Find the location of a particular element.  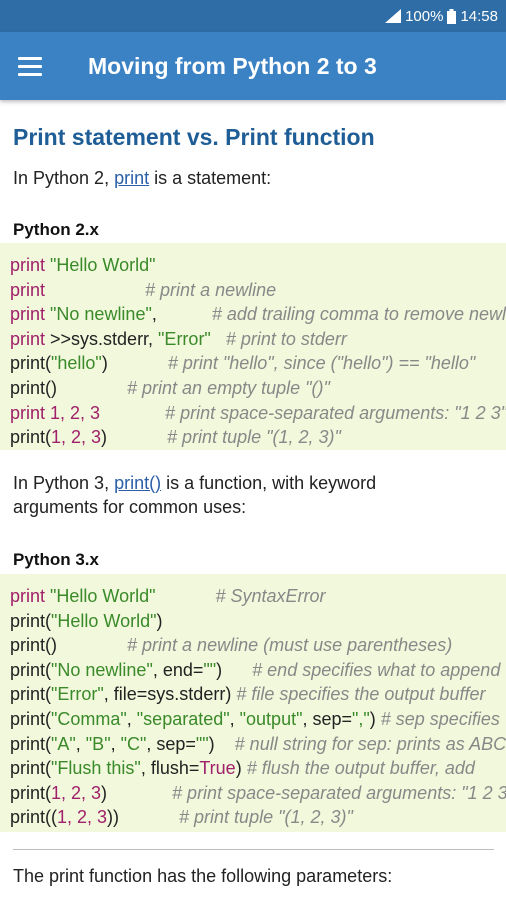

mid-text-before: In Python 3, is located at coordinates (64, 483).